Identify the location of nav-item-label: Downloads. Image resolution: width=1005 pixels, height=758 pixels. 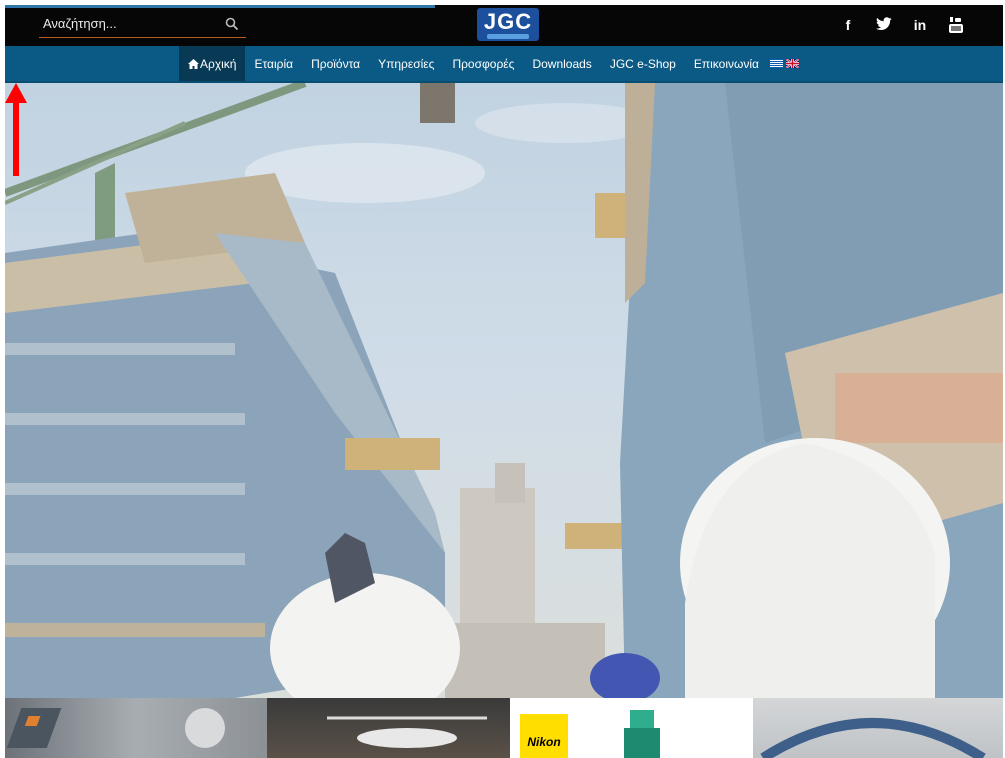
(562, 64).